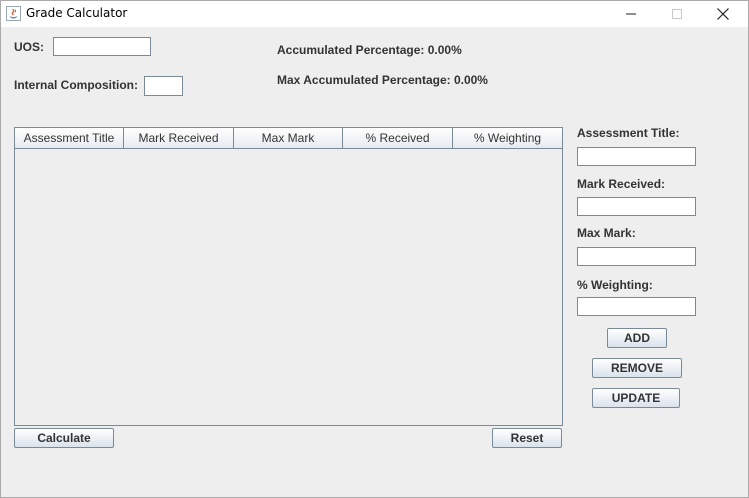 The image size is (749, 498). What do you see at coordinates (636, 306) in the screenshot?
I see `weighting-input` at bounding box center [636, 306].